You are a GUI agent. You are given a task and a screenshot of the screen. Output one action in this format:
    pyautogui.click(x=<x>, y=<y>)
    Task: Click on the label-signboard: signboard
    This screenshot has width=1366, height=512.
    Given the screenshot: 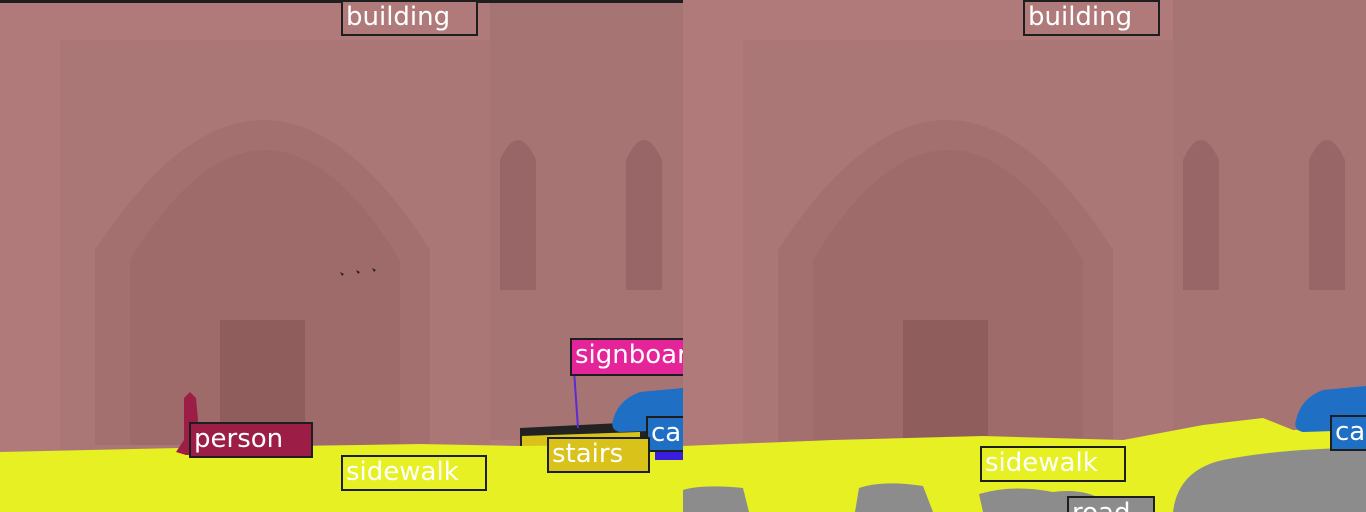 What is the action you would take?
    pyautogui.click(x=626, y=357)
    